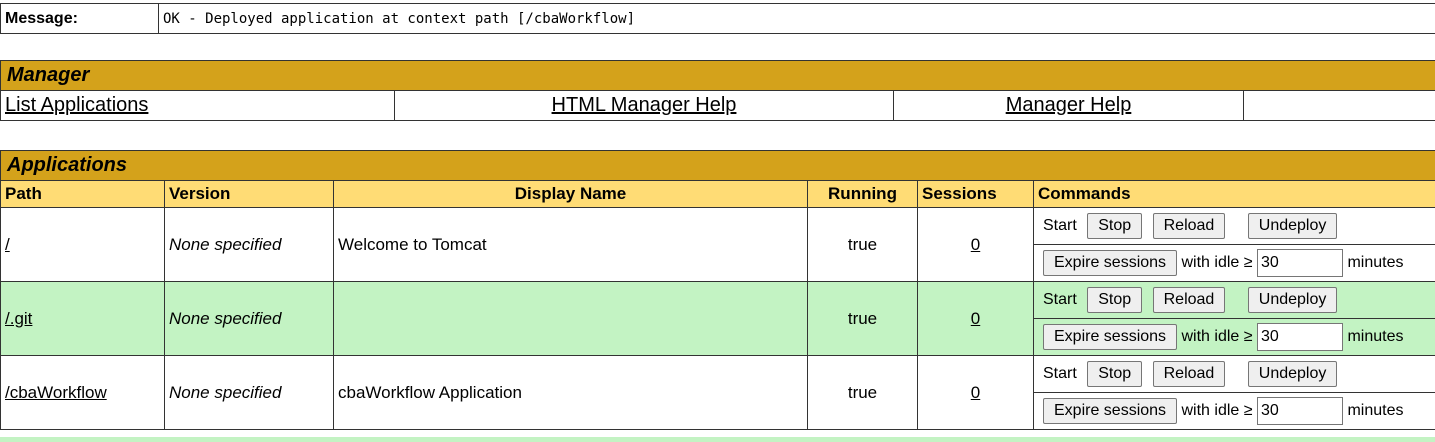 The image size is (1435, 442). What do you see at coordinates (56, 392) in the screenshot?
I see `app-path-link: /cbaWorkflow` at bounding box center [56, 392].